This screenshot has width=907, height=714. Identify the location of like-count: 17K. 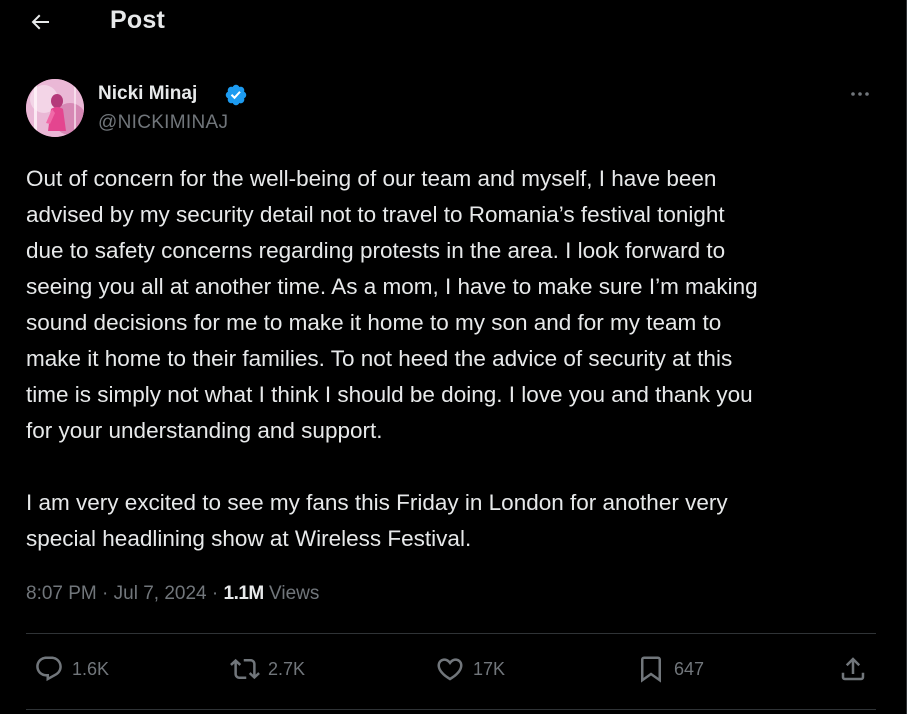
(489, 668).